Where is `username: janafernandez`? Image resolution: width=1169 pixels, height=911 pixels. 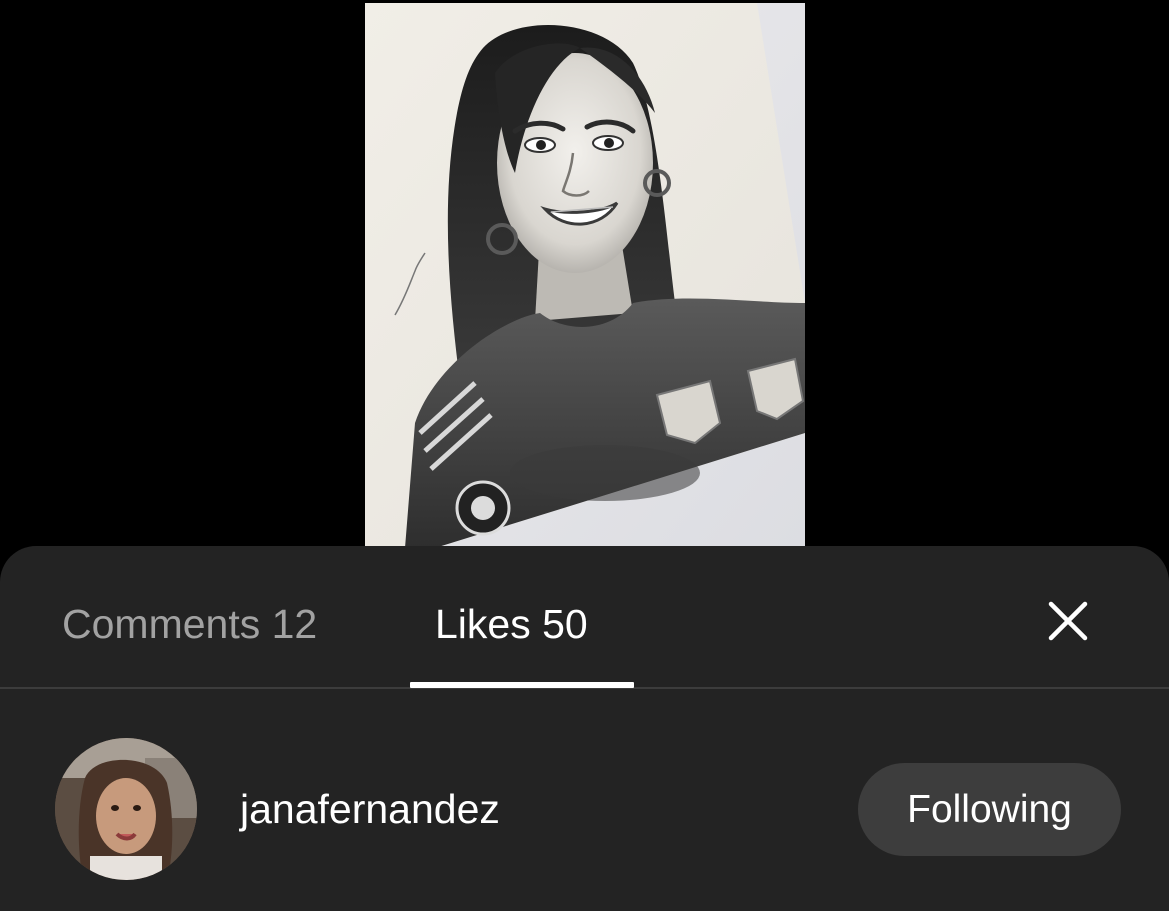
username: janafernandez is located at coordinates (370, 809).